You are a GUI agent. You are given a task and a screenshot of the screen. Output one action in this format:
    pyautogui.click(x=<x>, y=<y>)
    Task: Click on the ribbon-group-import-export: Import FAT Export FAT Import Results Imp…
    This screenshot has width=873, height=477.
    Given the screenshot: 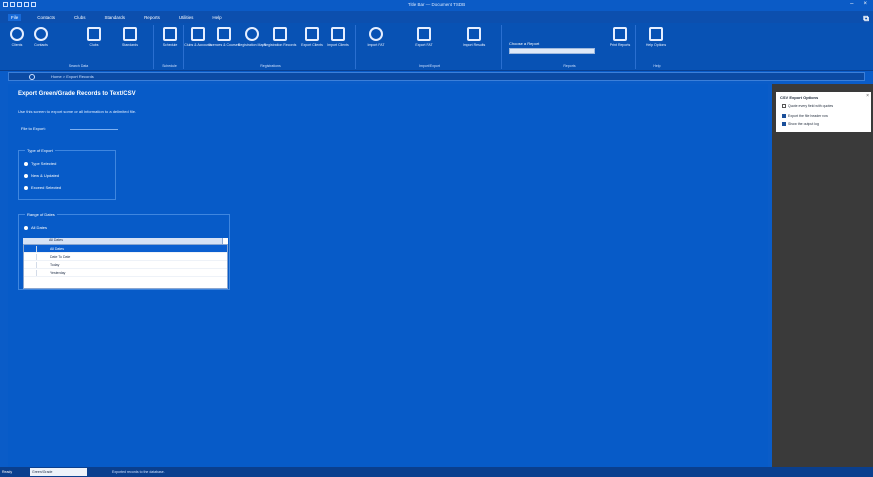 What is the action you would take?
    pyautogui.click(x=430, y=47)
    